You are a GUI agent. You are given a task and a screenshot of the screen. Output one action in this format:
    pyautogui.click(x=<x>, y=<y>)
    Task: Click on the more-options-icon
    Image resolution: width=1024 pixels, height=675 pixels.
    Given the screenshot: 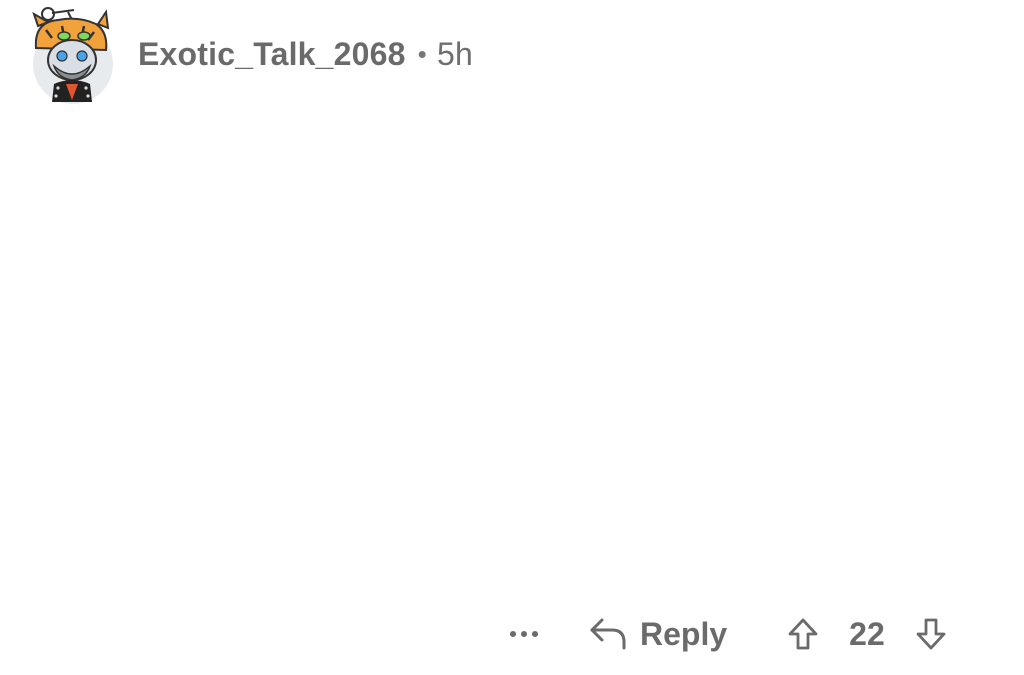 What is the action you would take?
    pyautogui.click(x=513, y=634)
    